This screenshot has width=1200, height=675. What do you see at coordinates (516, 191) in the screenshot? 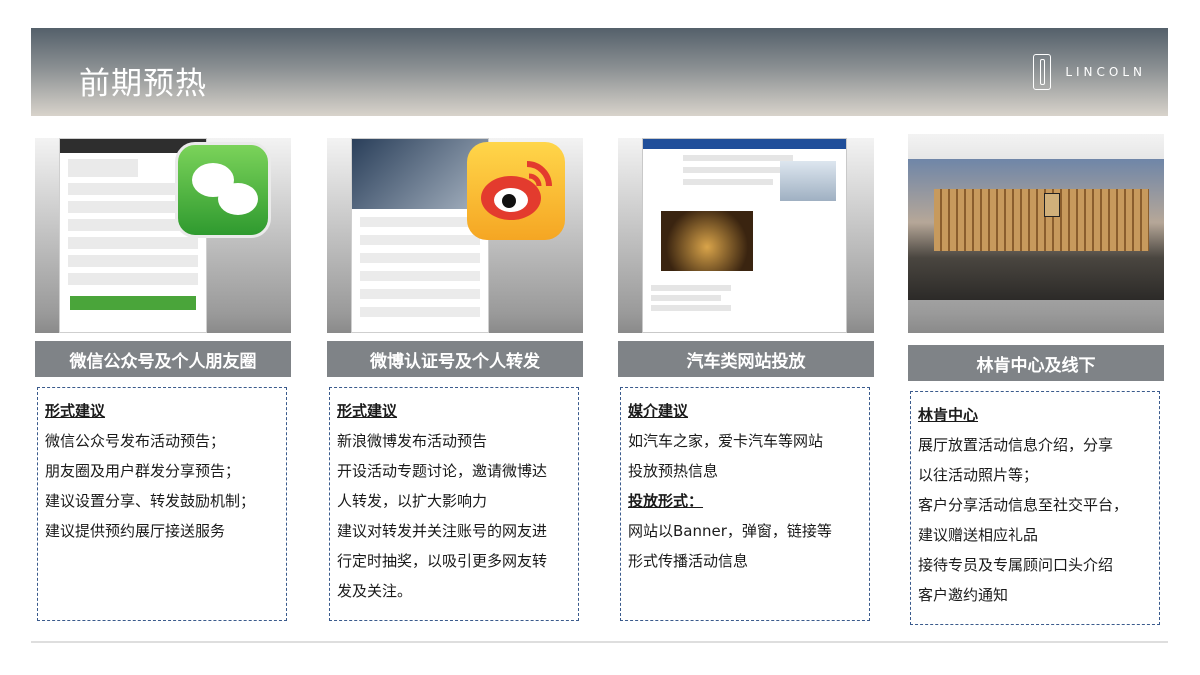
I see `weibo-app-icon` at bounding box center [516, 191].